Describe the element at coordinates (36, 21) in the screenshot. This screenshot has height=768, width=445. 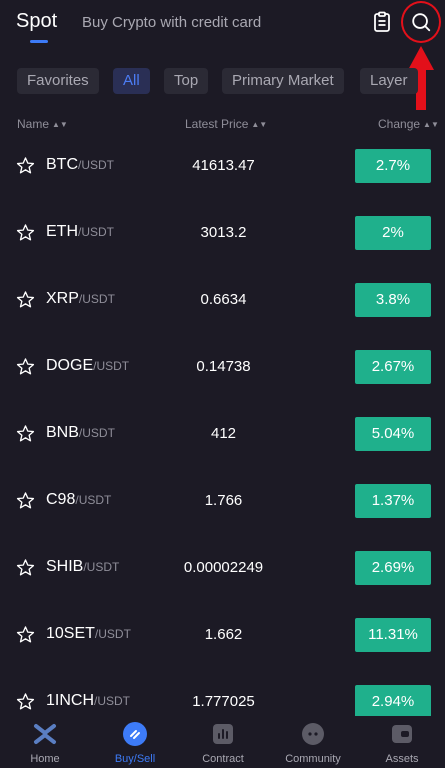
I see `tab-spot: Spot` at that location.